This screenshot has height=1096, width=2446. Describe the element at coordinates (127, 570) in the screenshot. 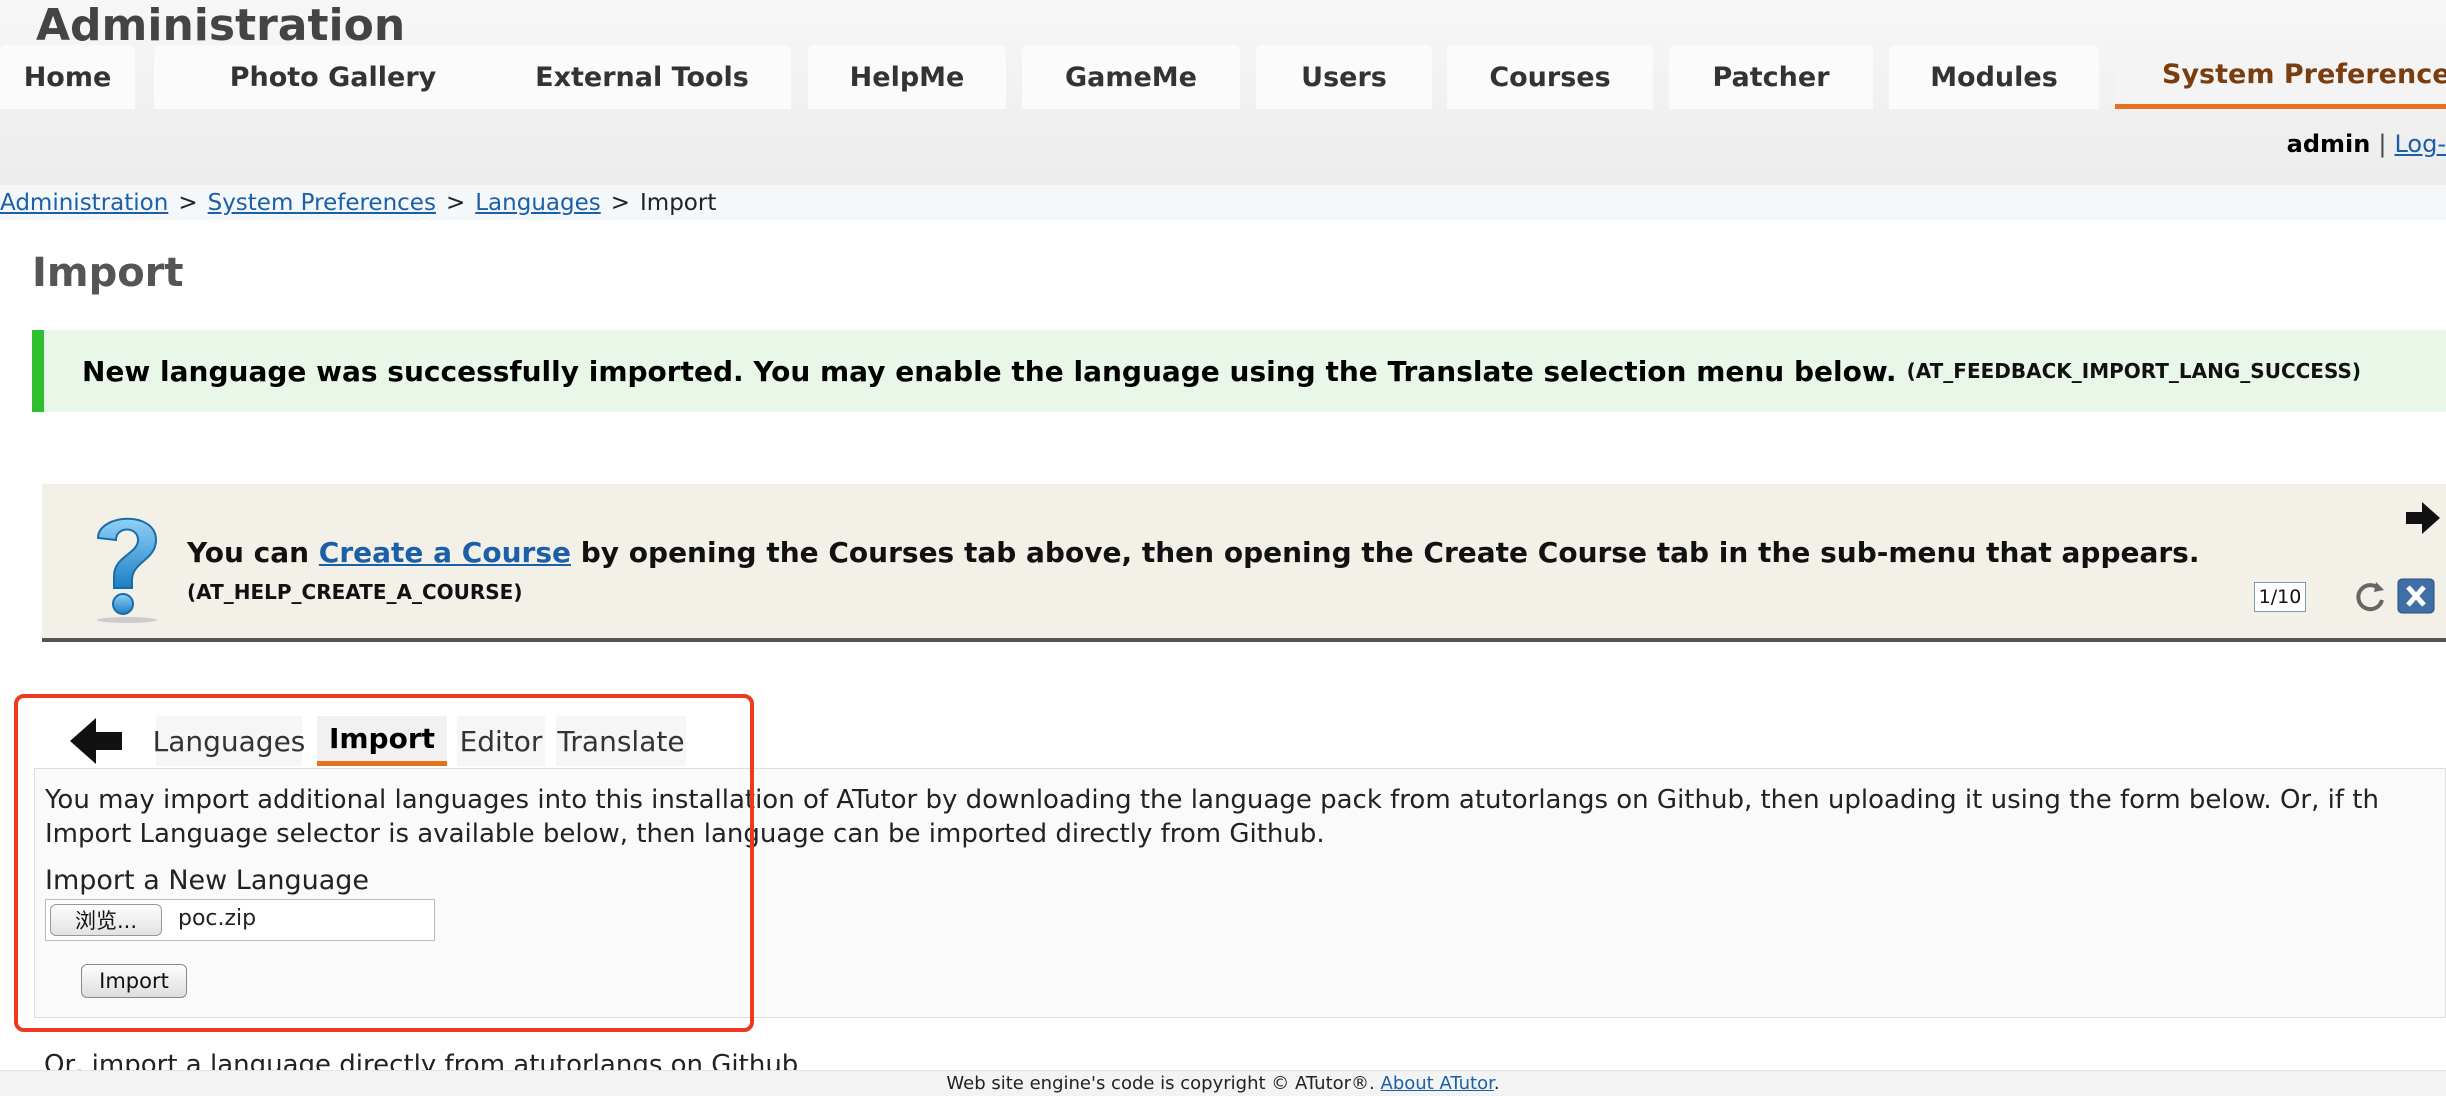

I see `question-icon` at that location.